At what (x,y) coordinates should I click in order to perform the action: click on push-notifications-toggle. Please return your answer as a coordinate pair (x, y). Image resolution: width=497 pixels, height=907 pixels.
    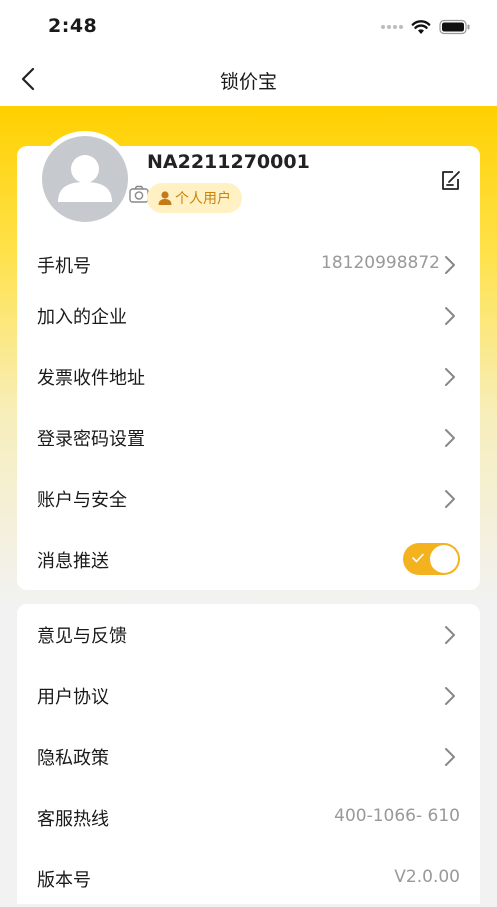
    Looking at the image, I should click on (431, 559).